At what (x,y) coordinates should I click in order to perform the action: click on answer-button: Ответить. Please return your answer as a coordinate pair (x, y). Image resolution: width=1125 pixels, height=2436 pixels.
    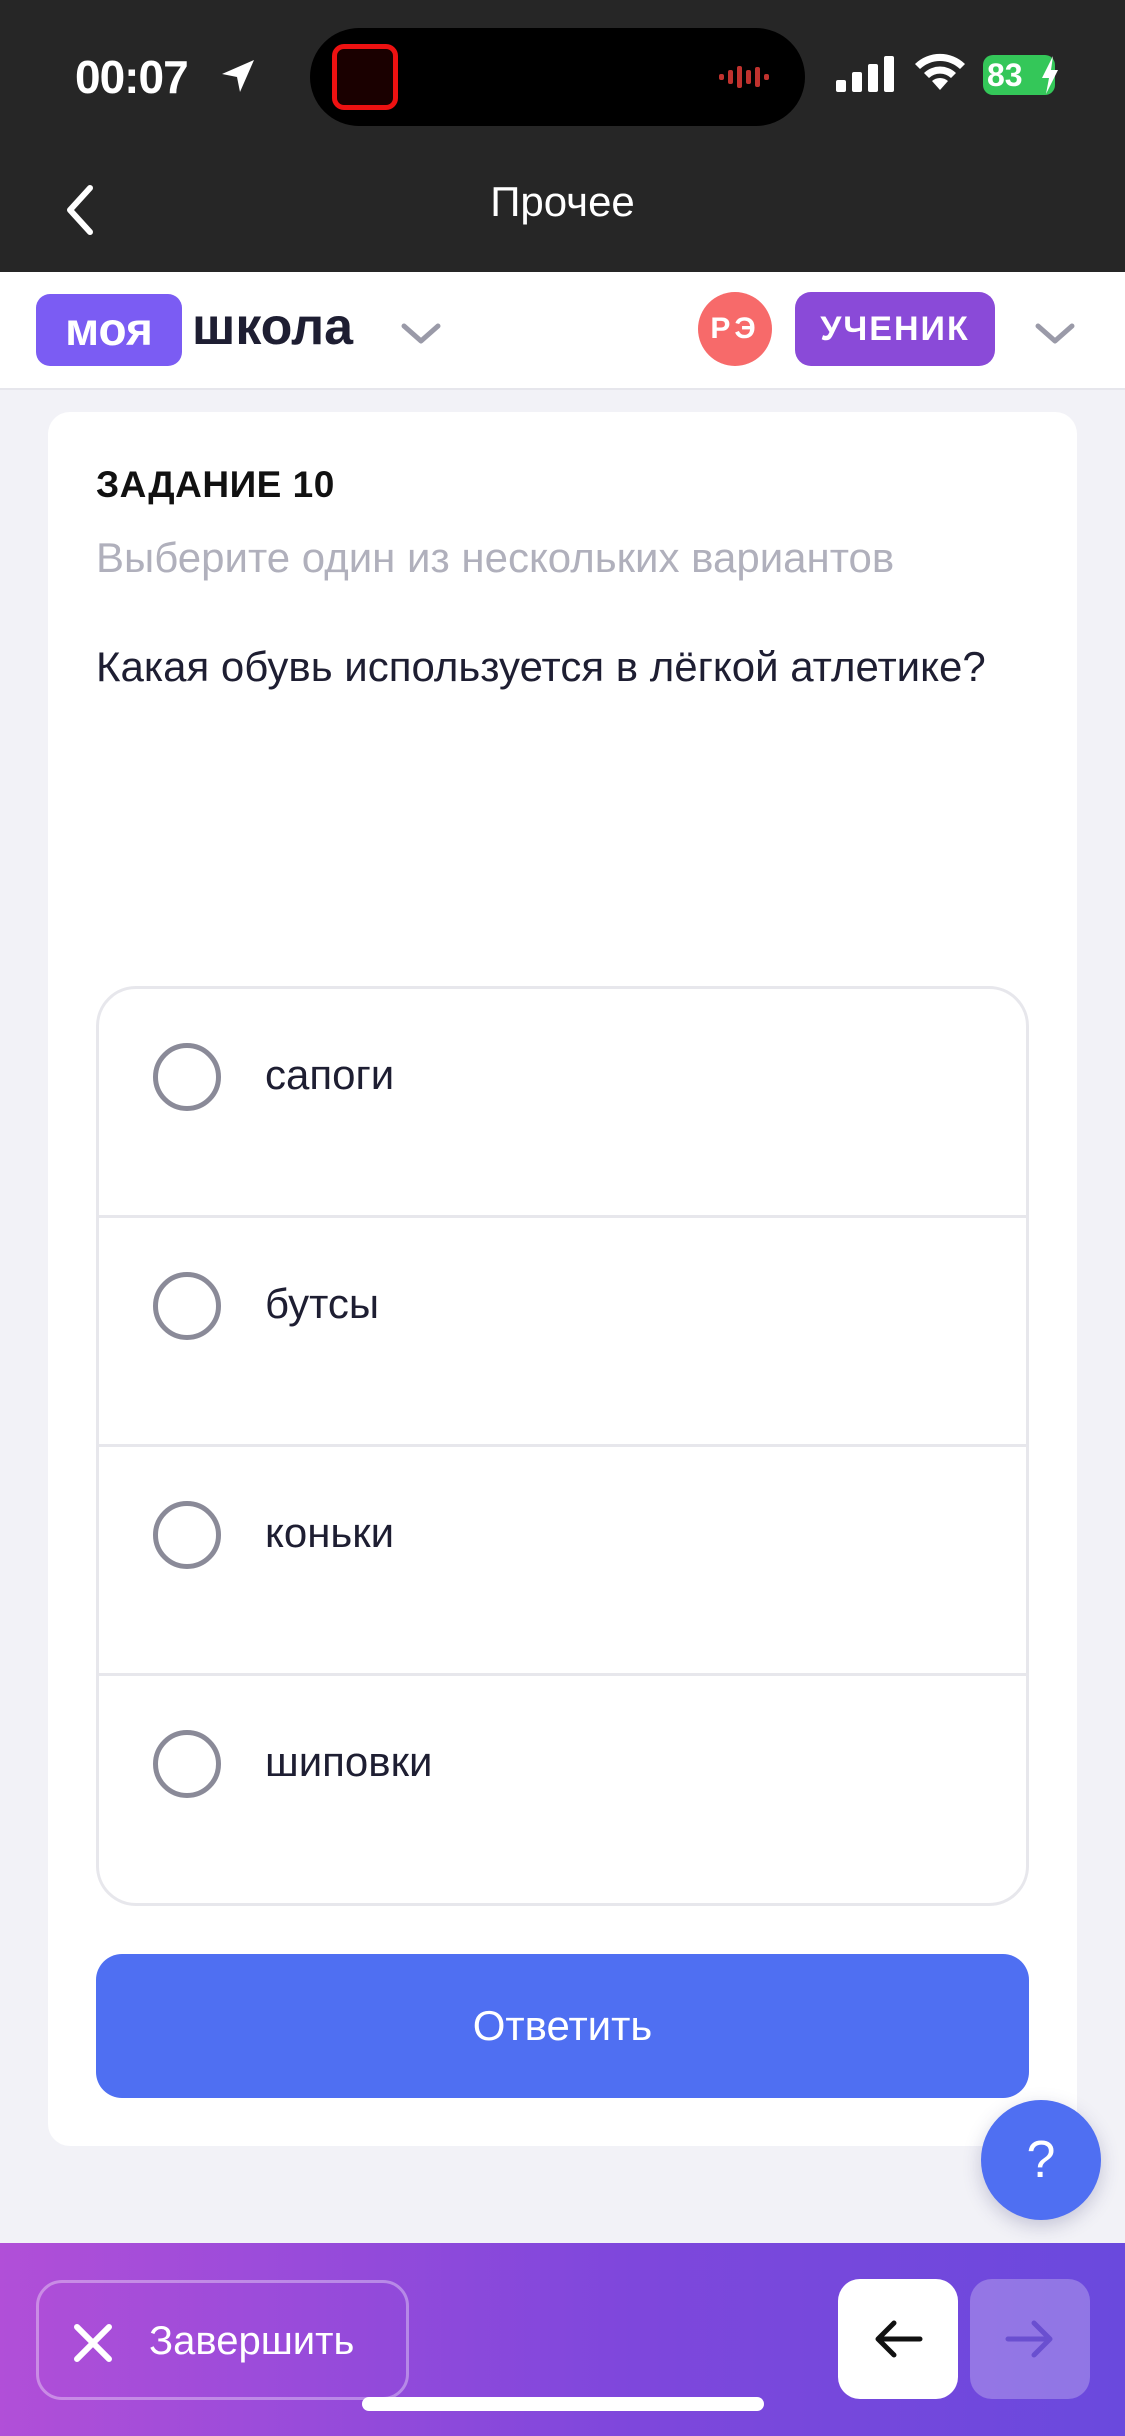
    Looking at the image, I should click on (562, 2026).